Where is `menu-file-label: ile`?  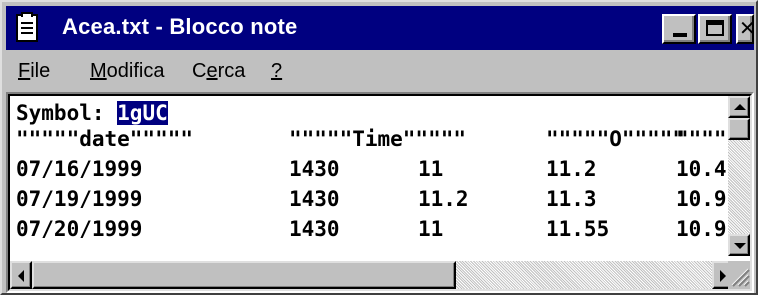 menu-file-label: ile is located at coordinates (40, 71).